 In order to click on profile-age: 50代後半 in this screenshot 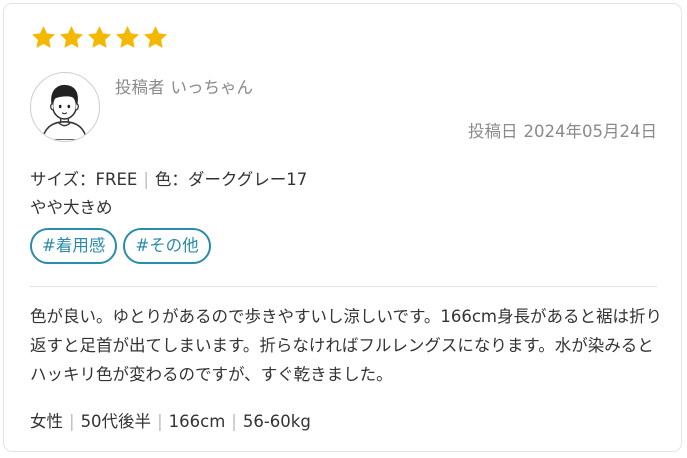, I will do `click(116, 421)`.